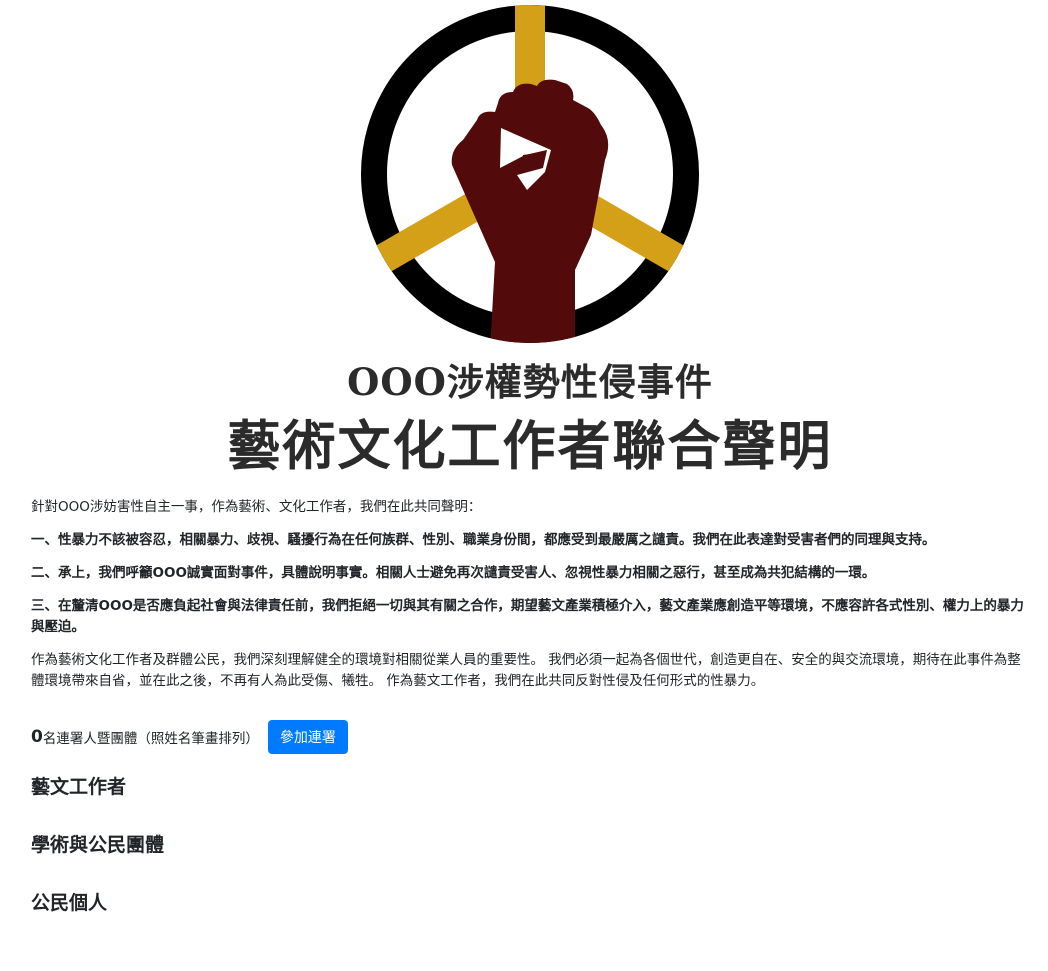 The image size is (1048, 971). What do you see at coordinates (37, 737) in the screenshot?
I see `signature-count: 0` at bounding box center [37, 737].